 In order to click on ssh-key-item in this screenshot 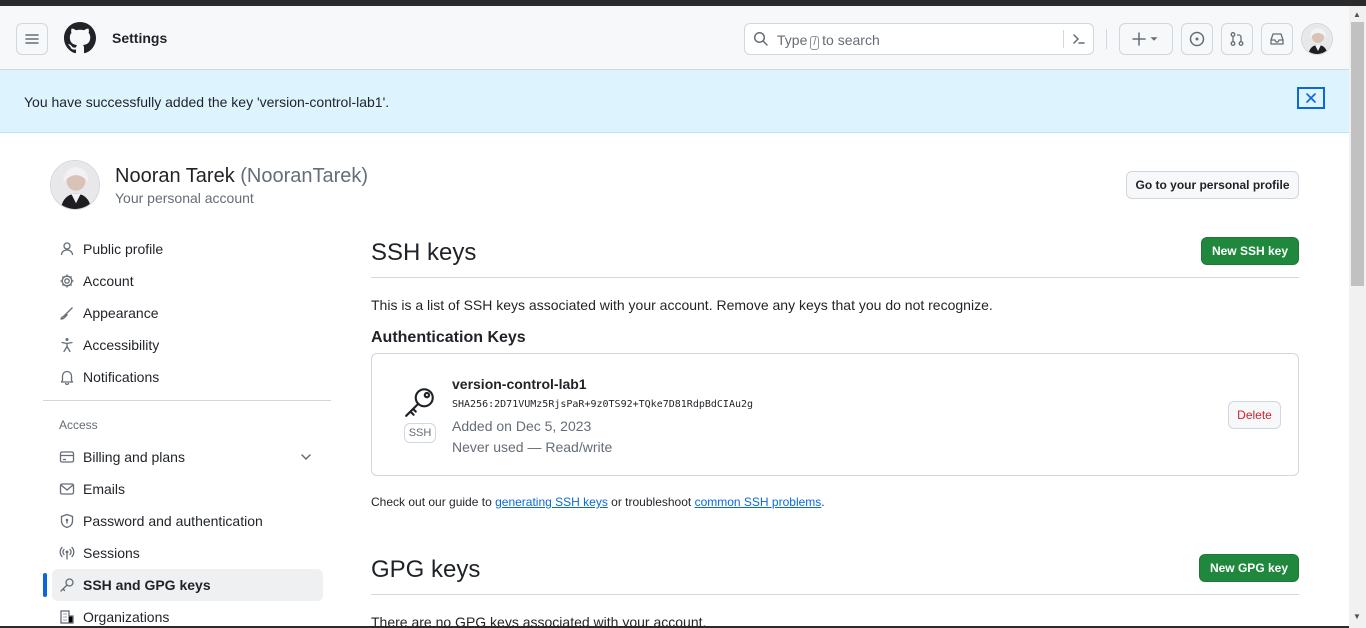, I will do `click(835, 414)`.